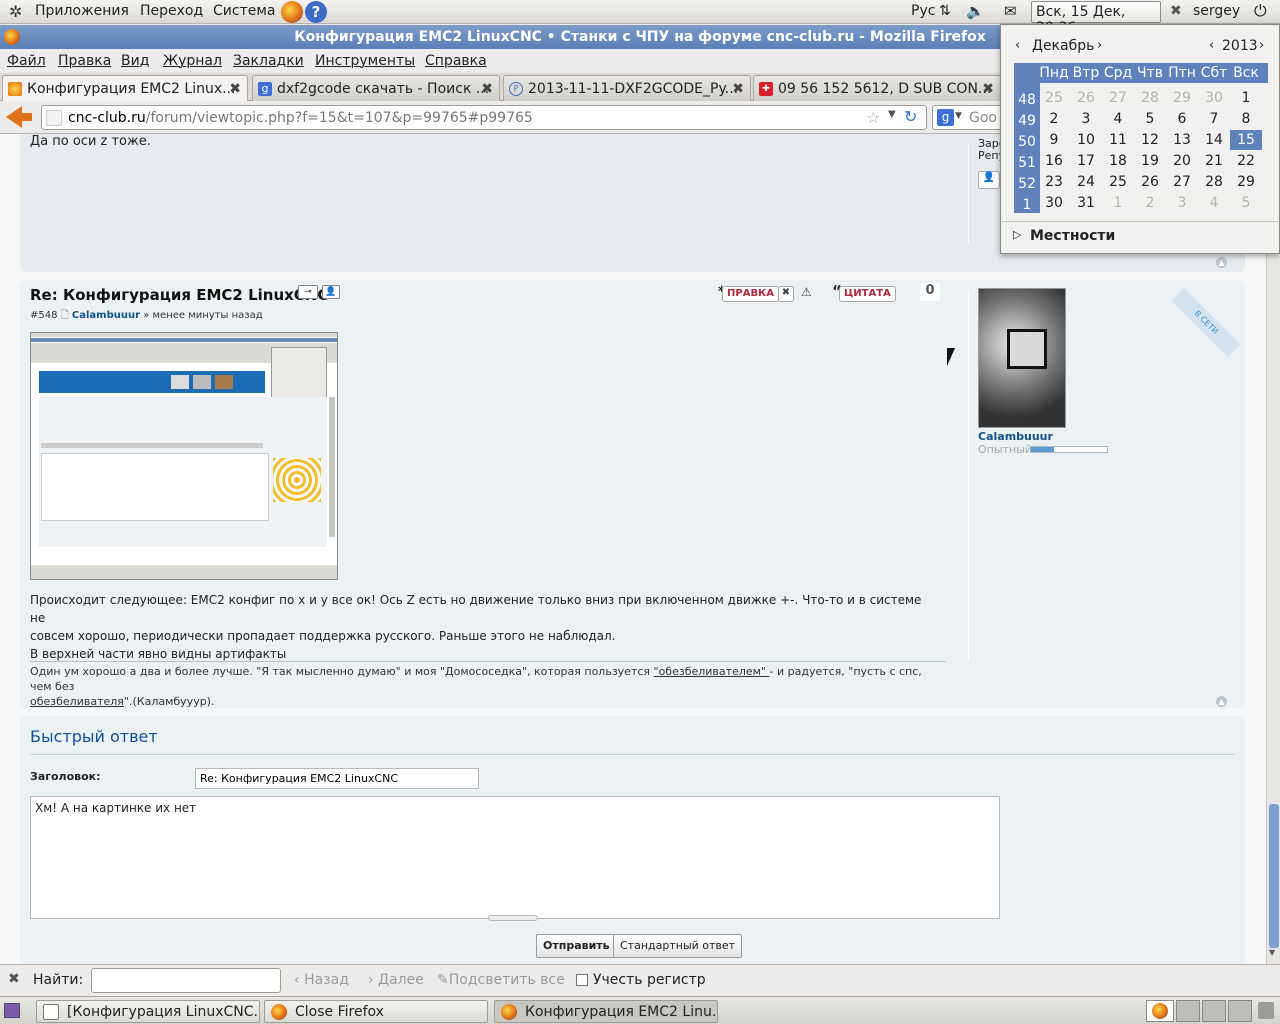 The height and width of the screenshot is (1024, 1280). What do you see at coordinates (910, 116) in the screenshot?
I see `reload-icon: ↻` at bounding box center [910, 116].